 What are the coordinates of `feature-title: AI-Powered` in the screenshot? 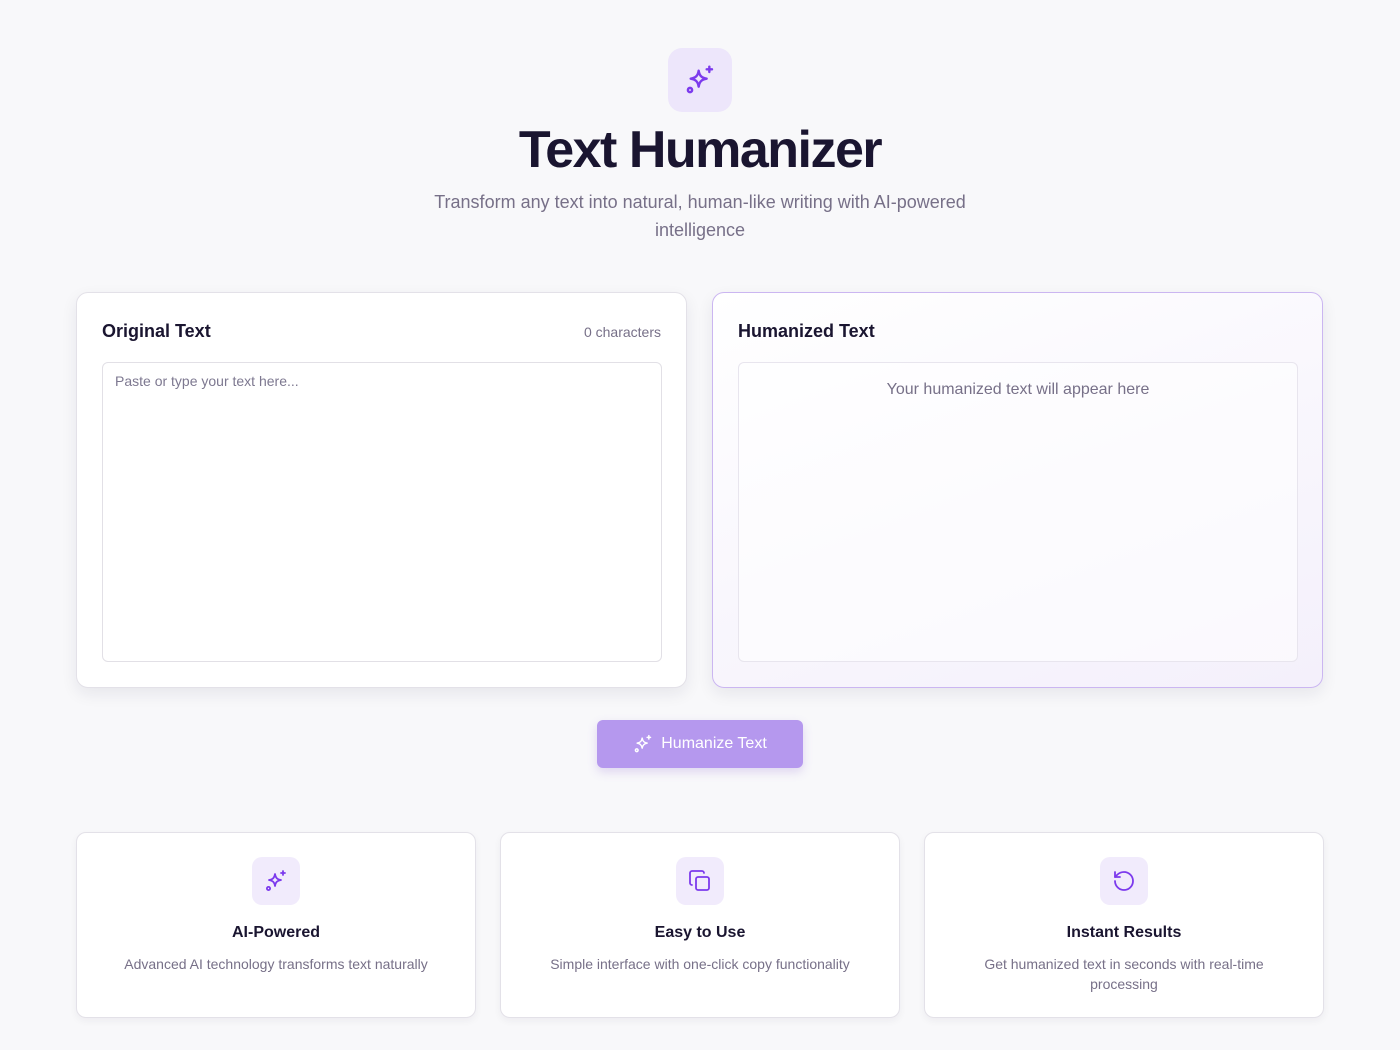 It's located at (275, 932).